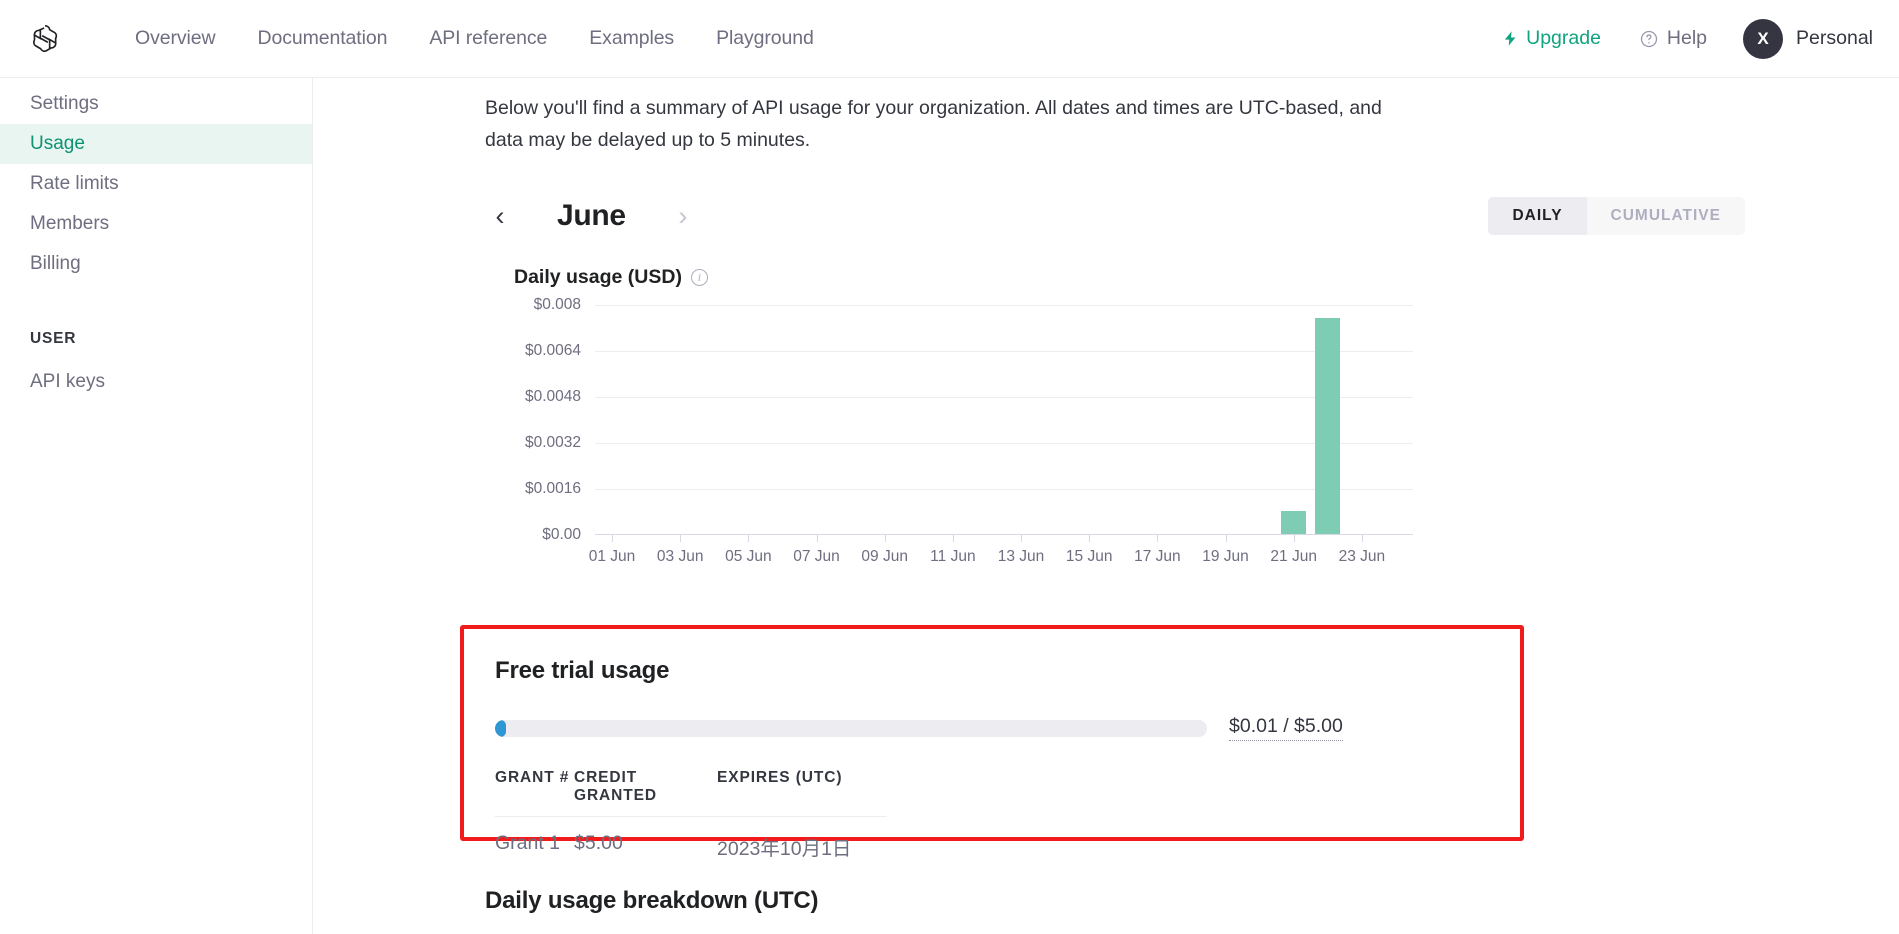 The width and height of the screenshot is (1899, 934). I want to click on free-trial-progress-fill, so click(501, 728).